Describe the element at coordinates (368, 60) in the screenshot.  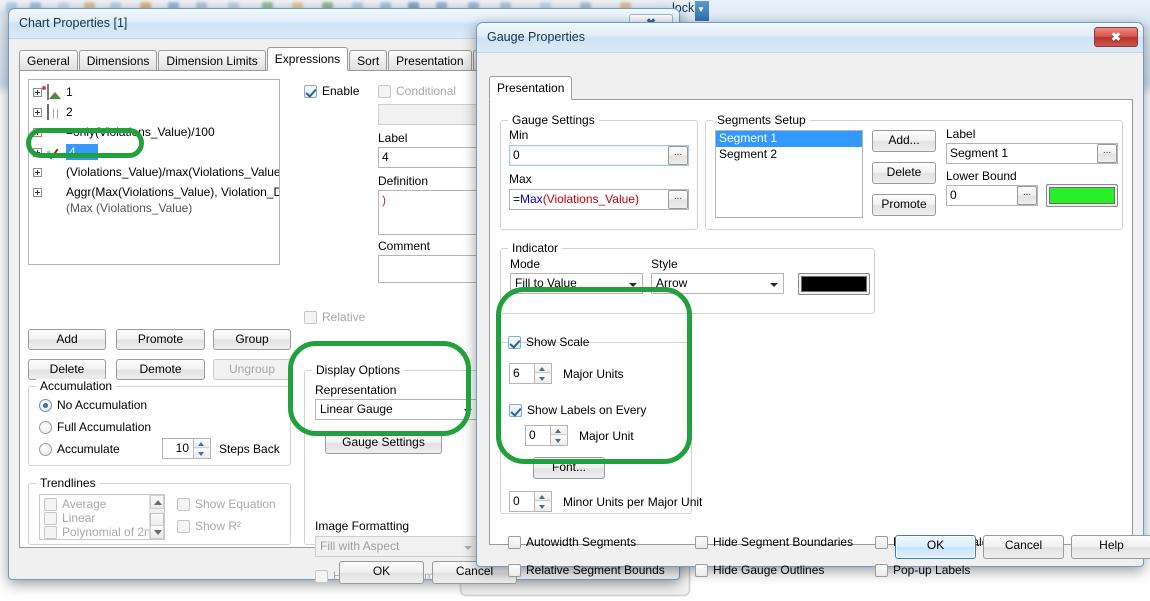
I see `tab-sort: Sort` at that location.